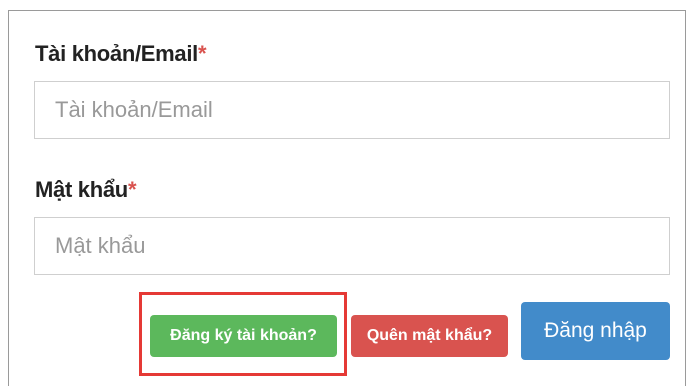 The height and width of the screenshot is (389, 694). Describe the element at coordinates (243, 336) in the screenshot. I see `register-account-button: Đăng ký tài khoản?` at that location.